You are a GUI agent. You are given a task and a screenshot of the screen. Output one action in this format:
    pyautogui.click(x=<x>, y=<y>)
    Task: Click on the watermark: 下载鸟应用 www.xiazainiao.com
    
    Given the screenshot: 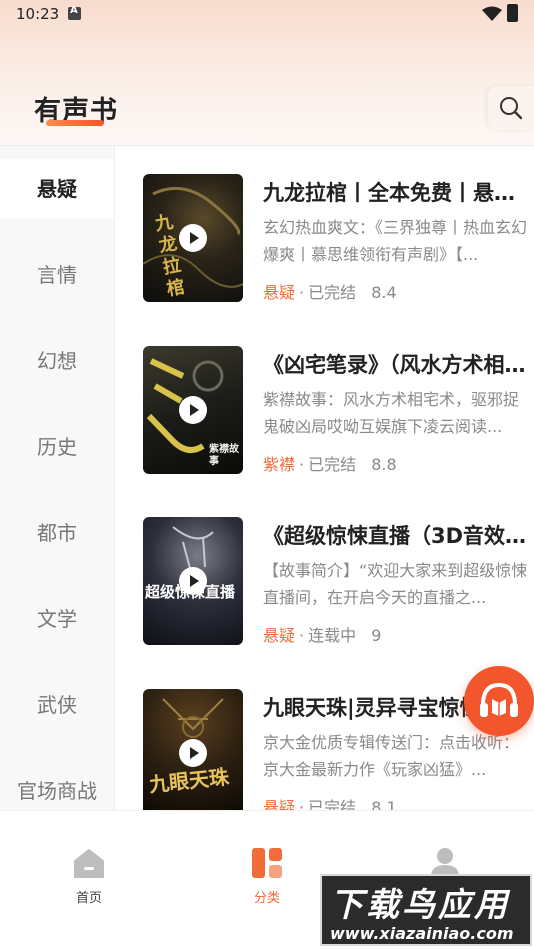 What is the action you would take?
    pyautogui.click(x=426, y=910)
    